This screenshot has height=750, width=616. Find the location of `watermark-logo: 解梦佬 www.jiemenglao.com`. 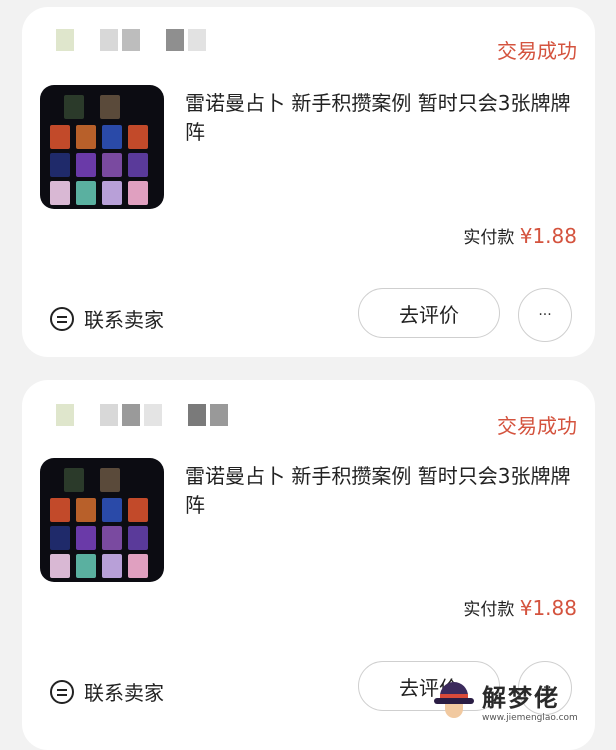

watermark-logo: 解梦佬 www.jiemenglao.com is located at coordinates (522, 700).